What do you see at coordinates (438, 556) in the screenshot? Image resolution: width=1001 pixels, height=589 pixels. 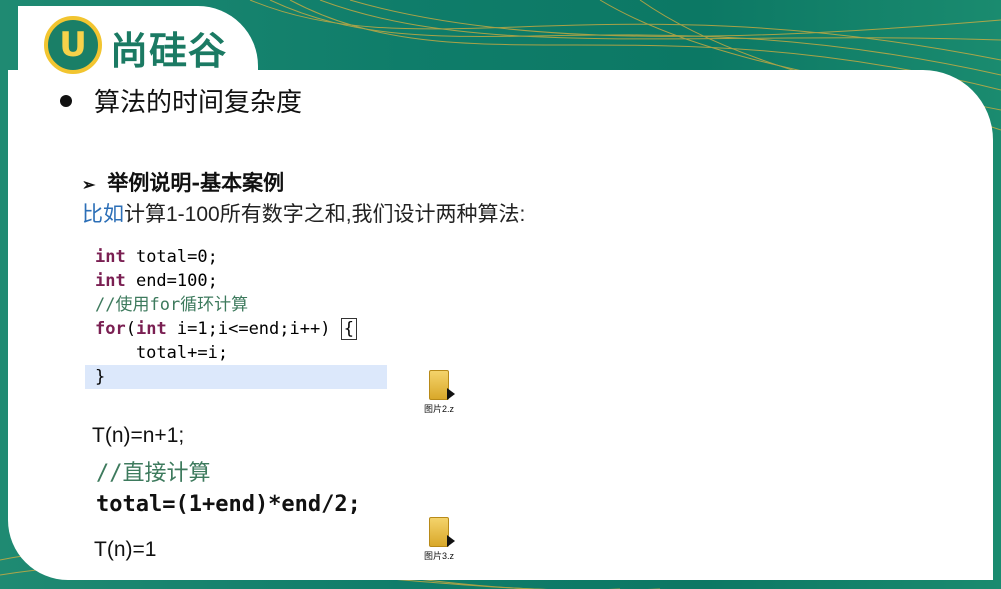 I see `file-label: 图片3.z` at bounding box center [438, 556].